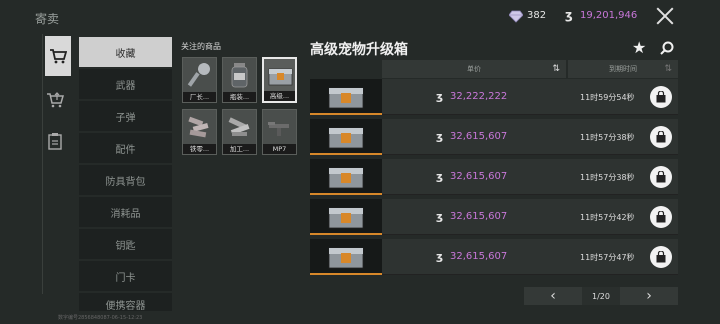 The height and width of the screenshot is (324, 720). What do you see at coordinates (639, 47) in the screenshot?
I see `star-icon: ★` at bounding box center [639, 47].